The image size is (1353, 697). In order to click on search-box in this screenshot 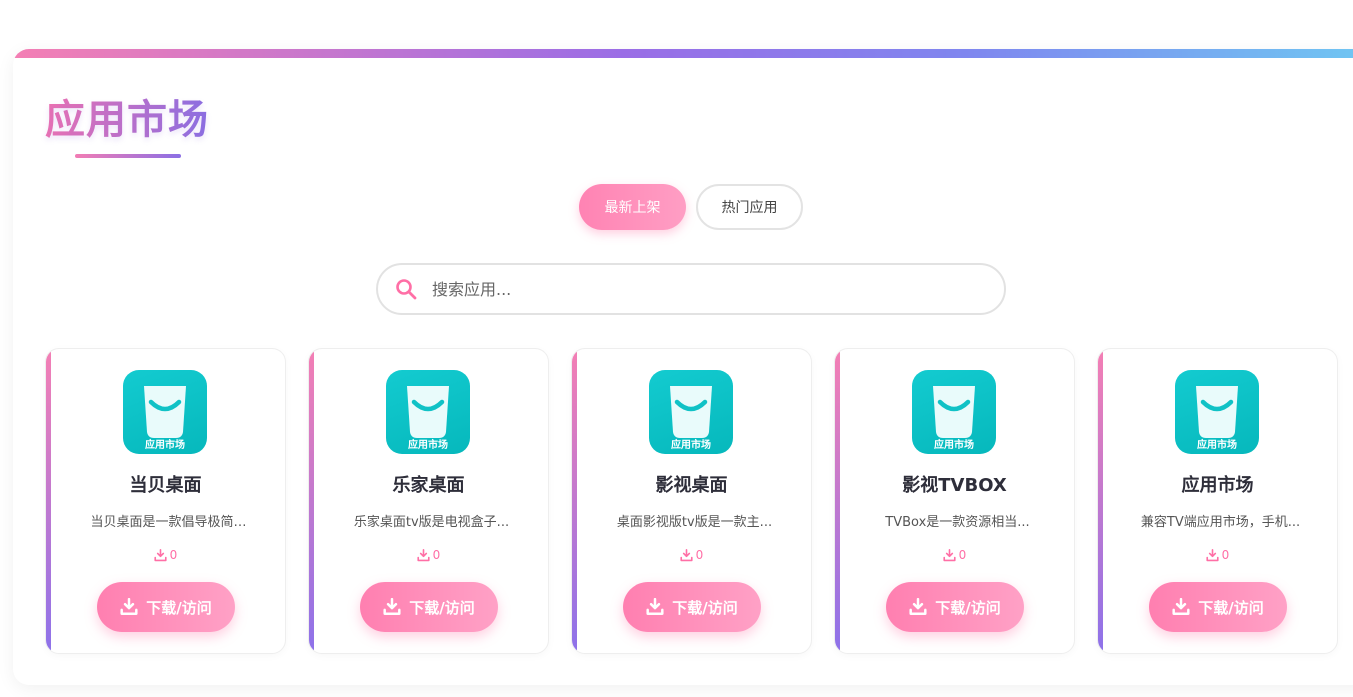, I will do `click(691, 289)`.